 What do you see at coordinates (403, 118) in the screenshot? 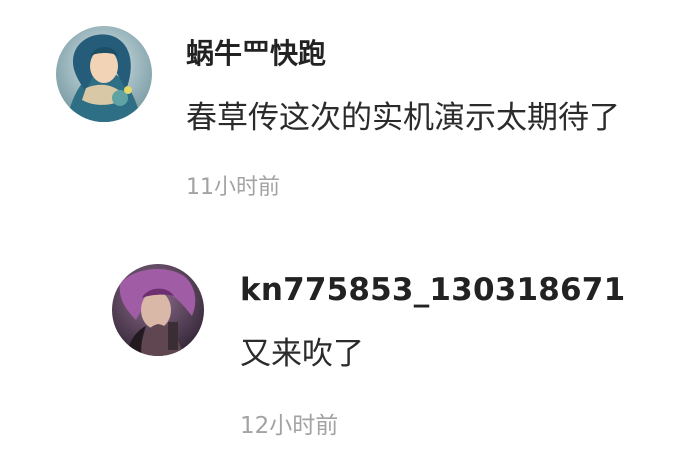
I see `comment-text: 春草传这次的实机演示太期待了` at bounding box center [403, 118].